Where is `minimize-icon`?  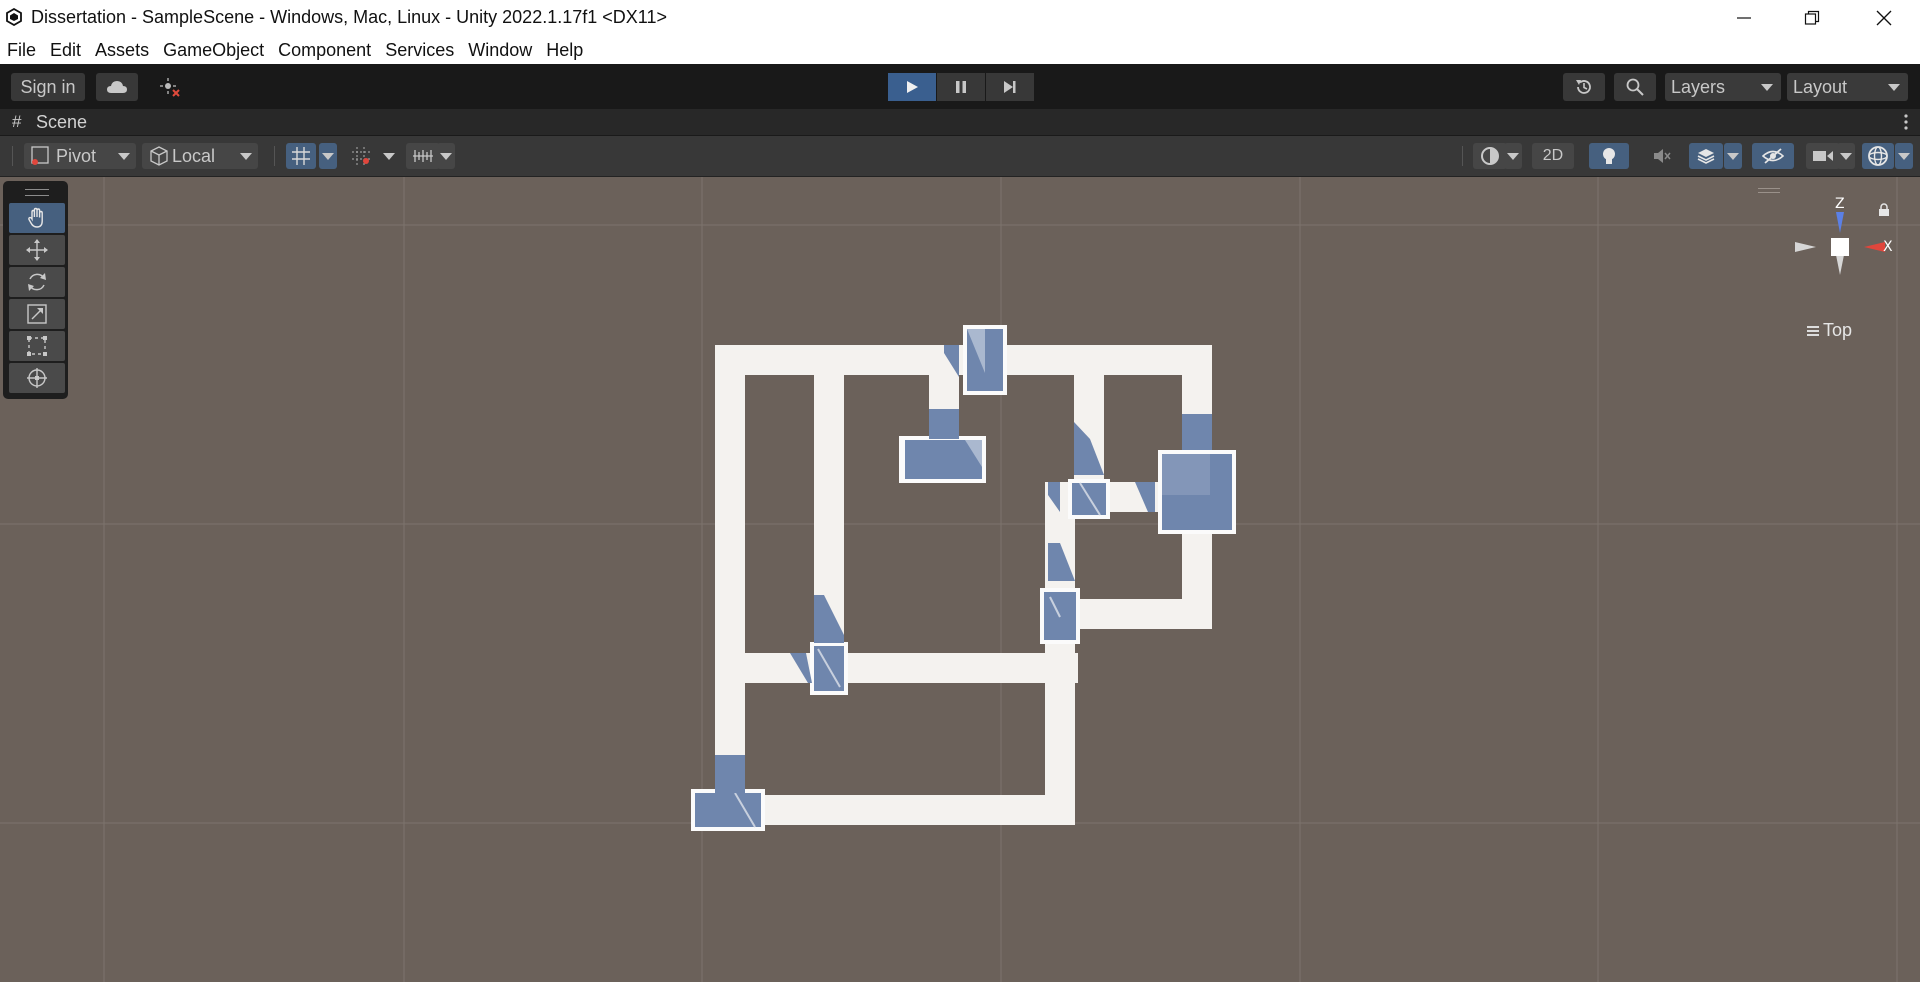
minimize-icon is located at coordinates (1744, 18).